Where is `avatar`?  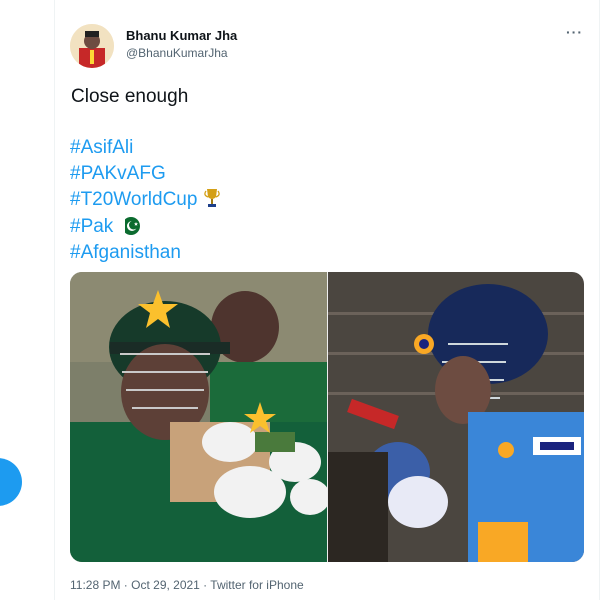 avatar is located at coordinates (92, 46).